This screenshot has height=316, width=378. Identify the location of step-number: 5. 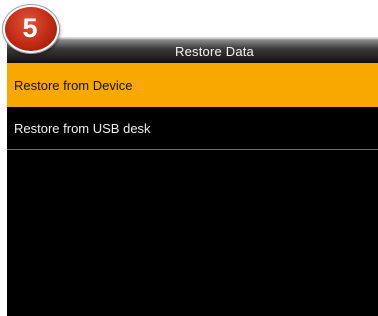
(30, 27).